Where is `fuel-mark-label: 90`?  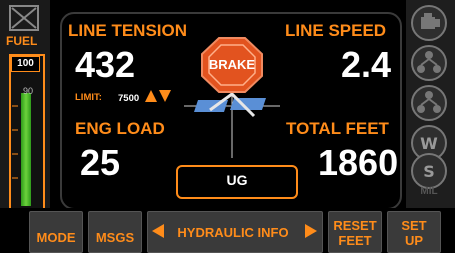 fuel-mark-label: 90 is located at coordinates (28, 91).